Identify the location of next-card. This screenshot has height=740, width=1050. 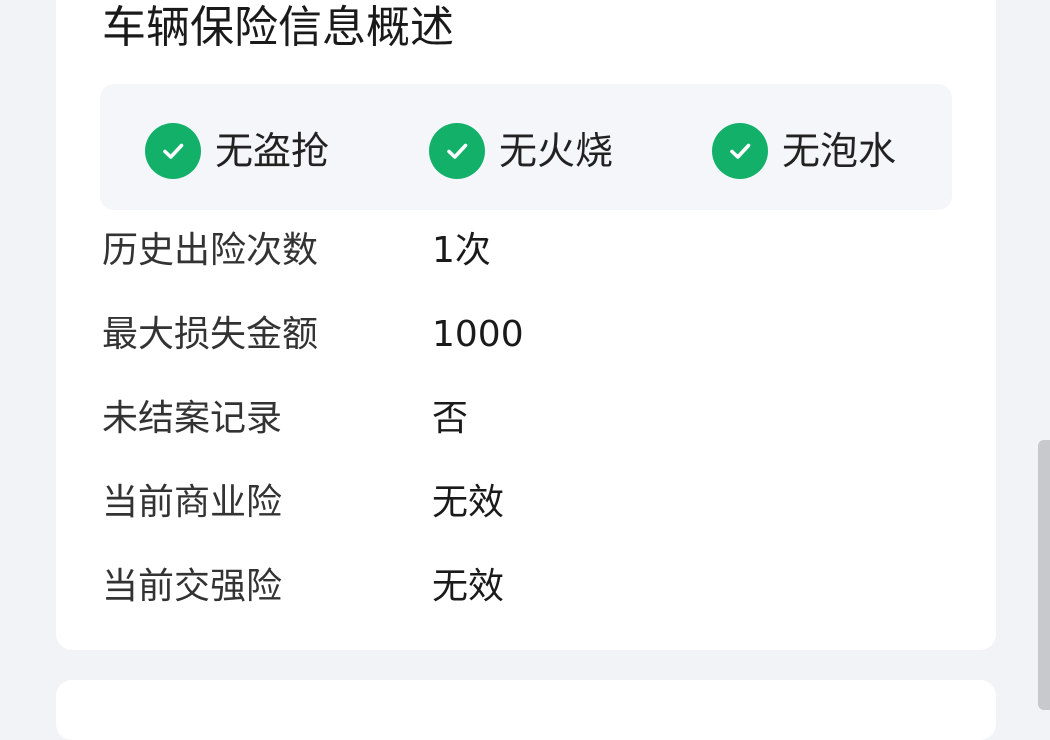
(526, 710).